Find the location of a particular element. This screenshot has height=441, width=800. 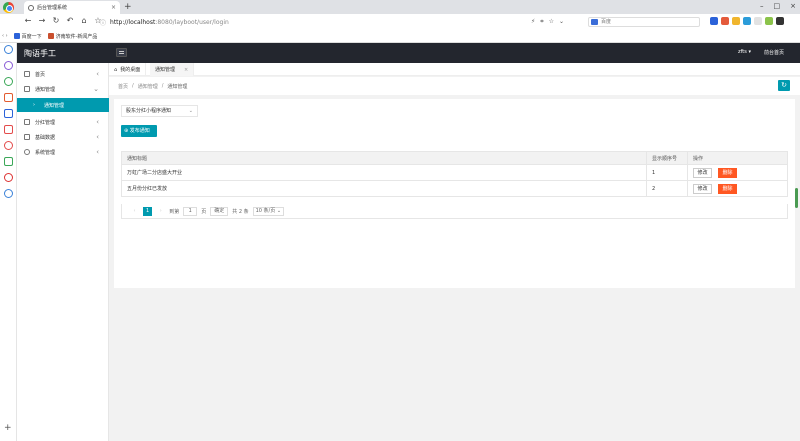

target-icon is located at coordinates (8, 145).